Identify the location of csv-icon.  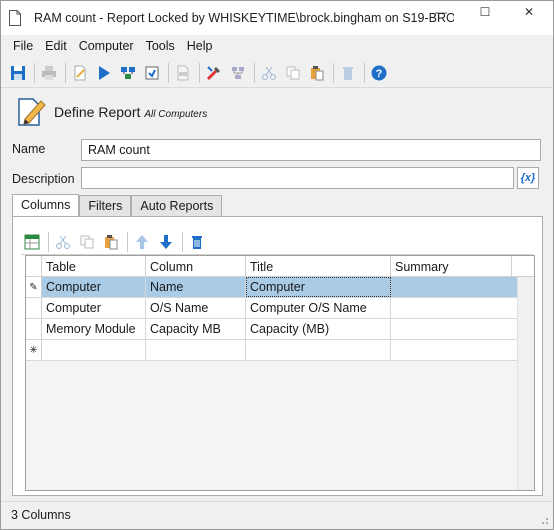
(183, 73).